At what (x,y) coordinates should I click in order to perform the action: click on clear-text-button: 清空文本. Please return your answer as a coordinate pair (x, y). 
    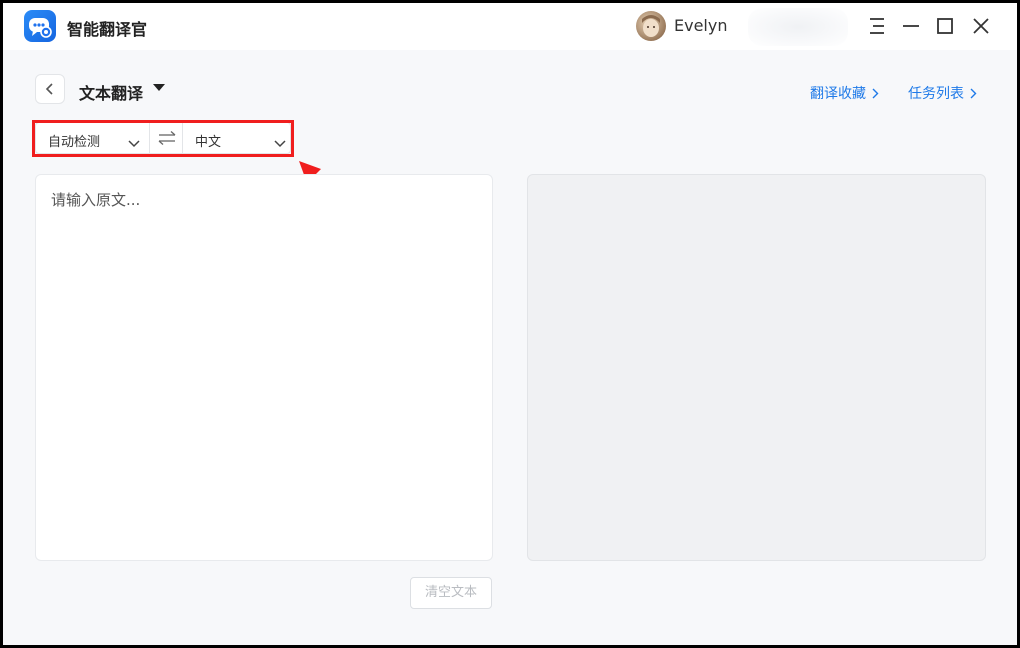
    Looking at the image, I should click on (451, 593).